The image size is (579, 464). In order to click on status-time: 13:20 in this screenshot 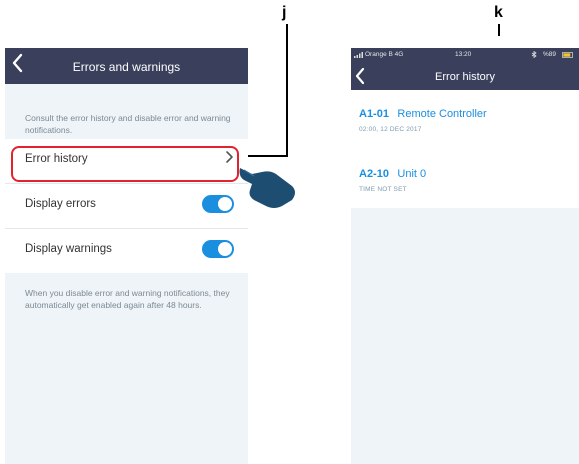, I will do `click(463, 54)`.